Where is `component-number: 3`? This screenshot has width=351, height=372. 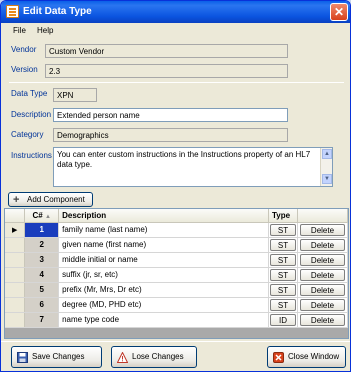
component-number: 3 is located at coordinates (42, 260).